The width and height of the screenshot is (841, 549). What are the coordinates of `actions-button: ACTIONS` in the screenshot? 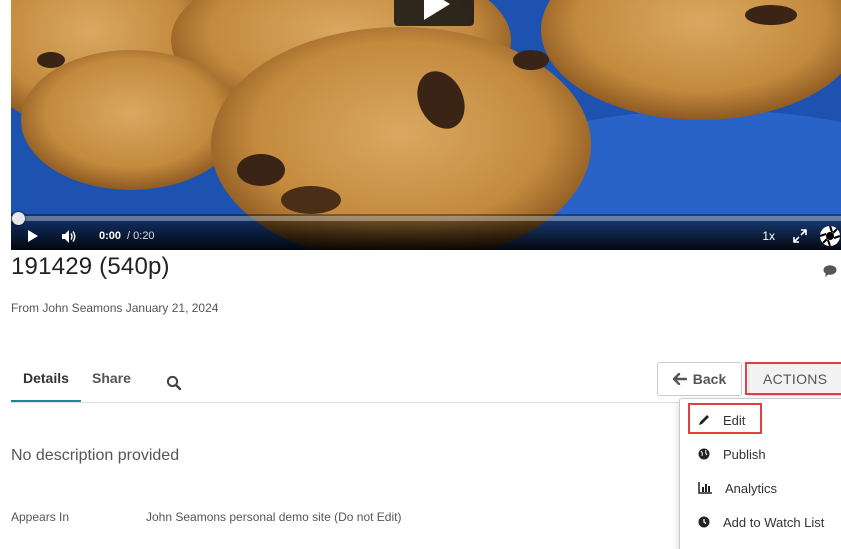 It's located at (794, 379).